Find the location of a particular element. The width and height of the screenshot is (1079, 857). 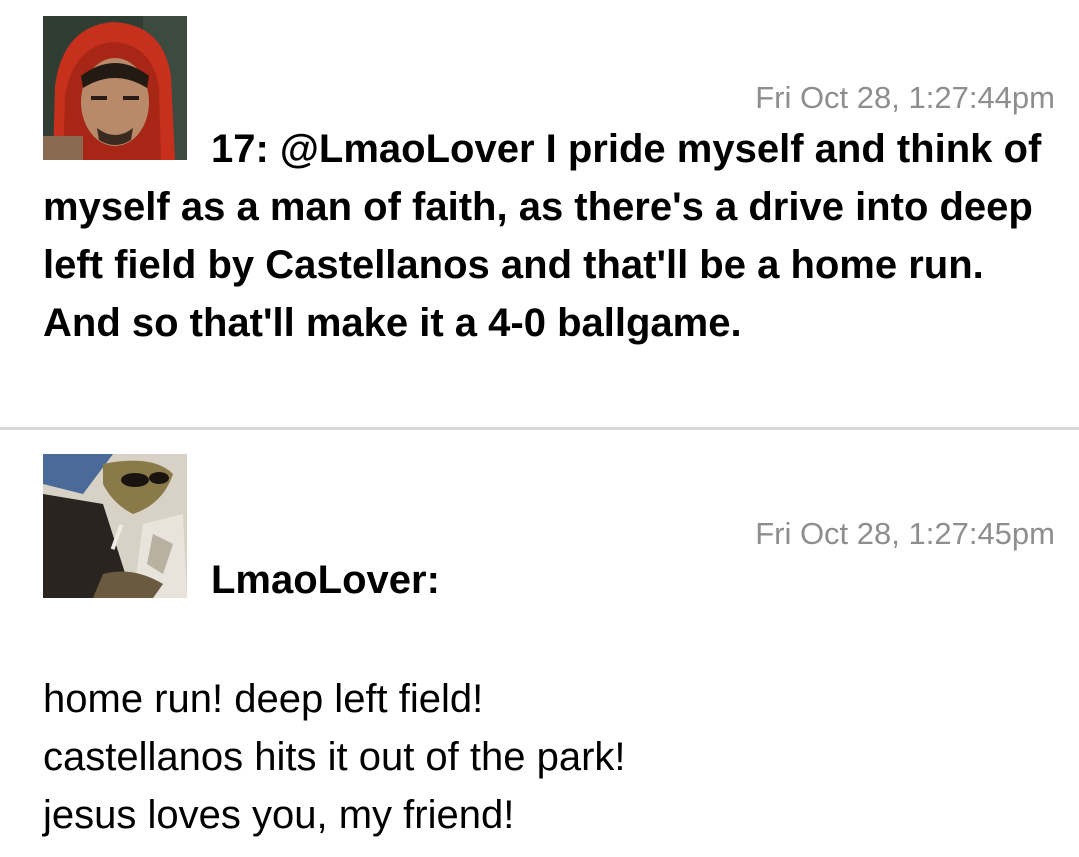

message-line: castellanos hits it out of the park! is located at coordinates (334, 757).